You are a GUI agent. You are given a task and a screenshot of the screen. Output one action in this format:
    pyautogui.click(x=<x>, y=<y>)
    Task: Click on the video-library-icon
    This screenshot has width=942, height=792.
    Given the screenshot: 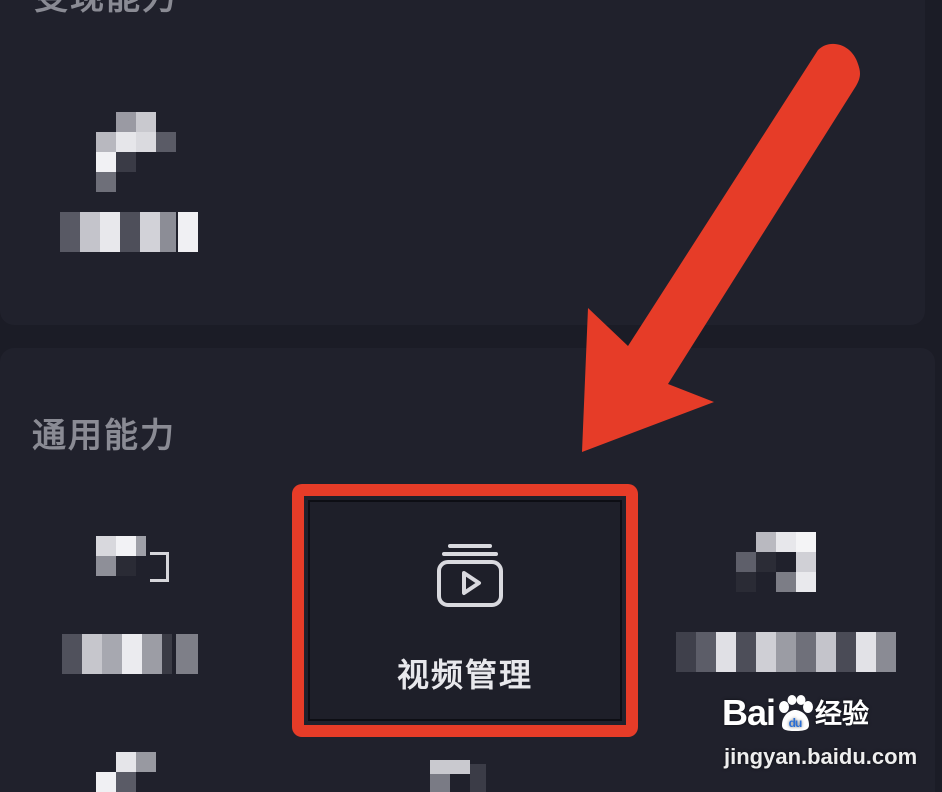 What is the action you would take?
    pyautogui.click(x=470, y=575)
    